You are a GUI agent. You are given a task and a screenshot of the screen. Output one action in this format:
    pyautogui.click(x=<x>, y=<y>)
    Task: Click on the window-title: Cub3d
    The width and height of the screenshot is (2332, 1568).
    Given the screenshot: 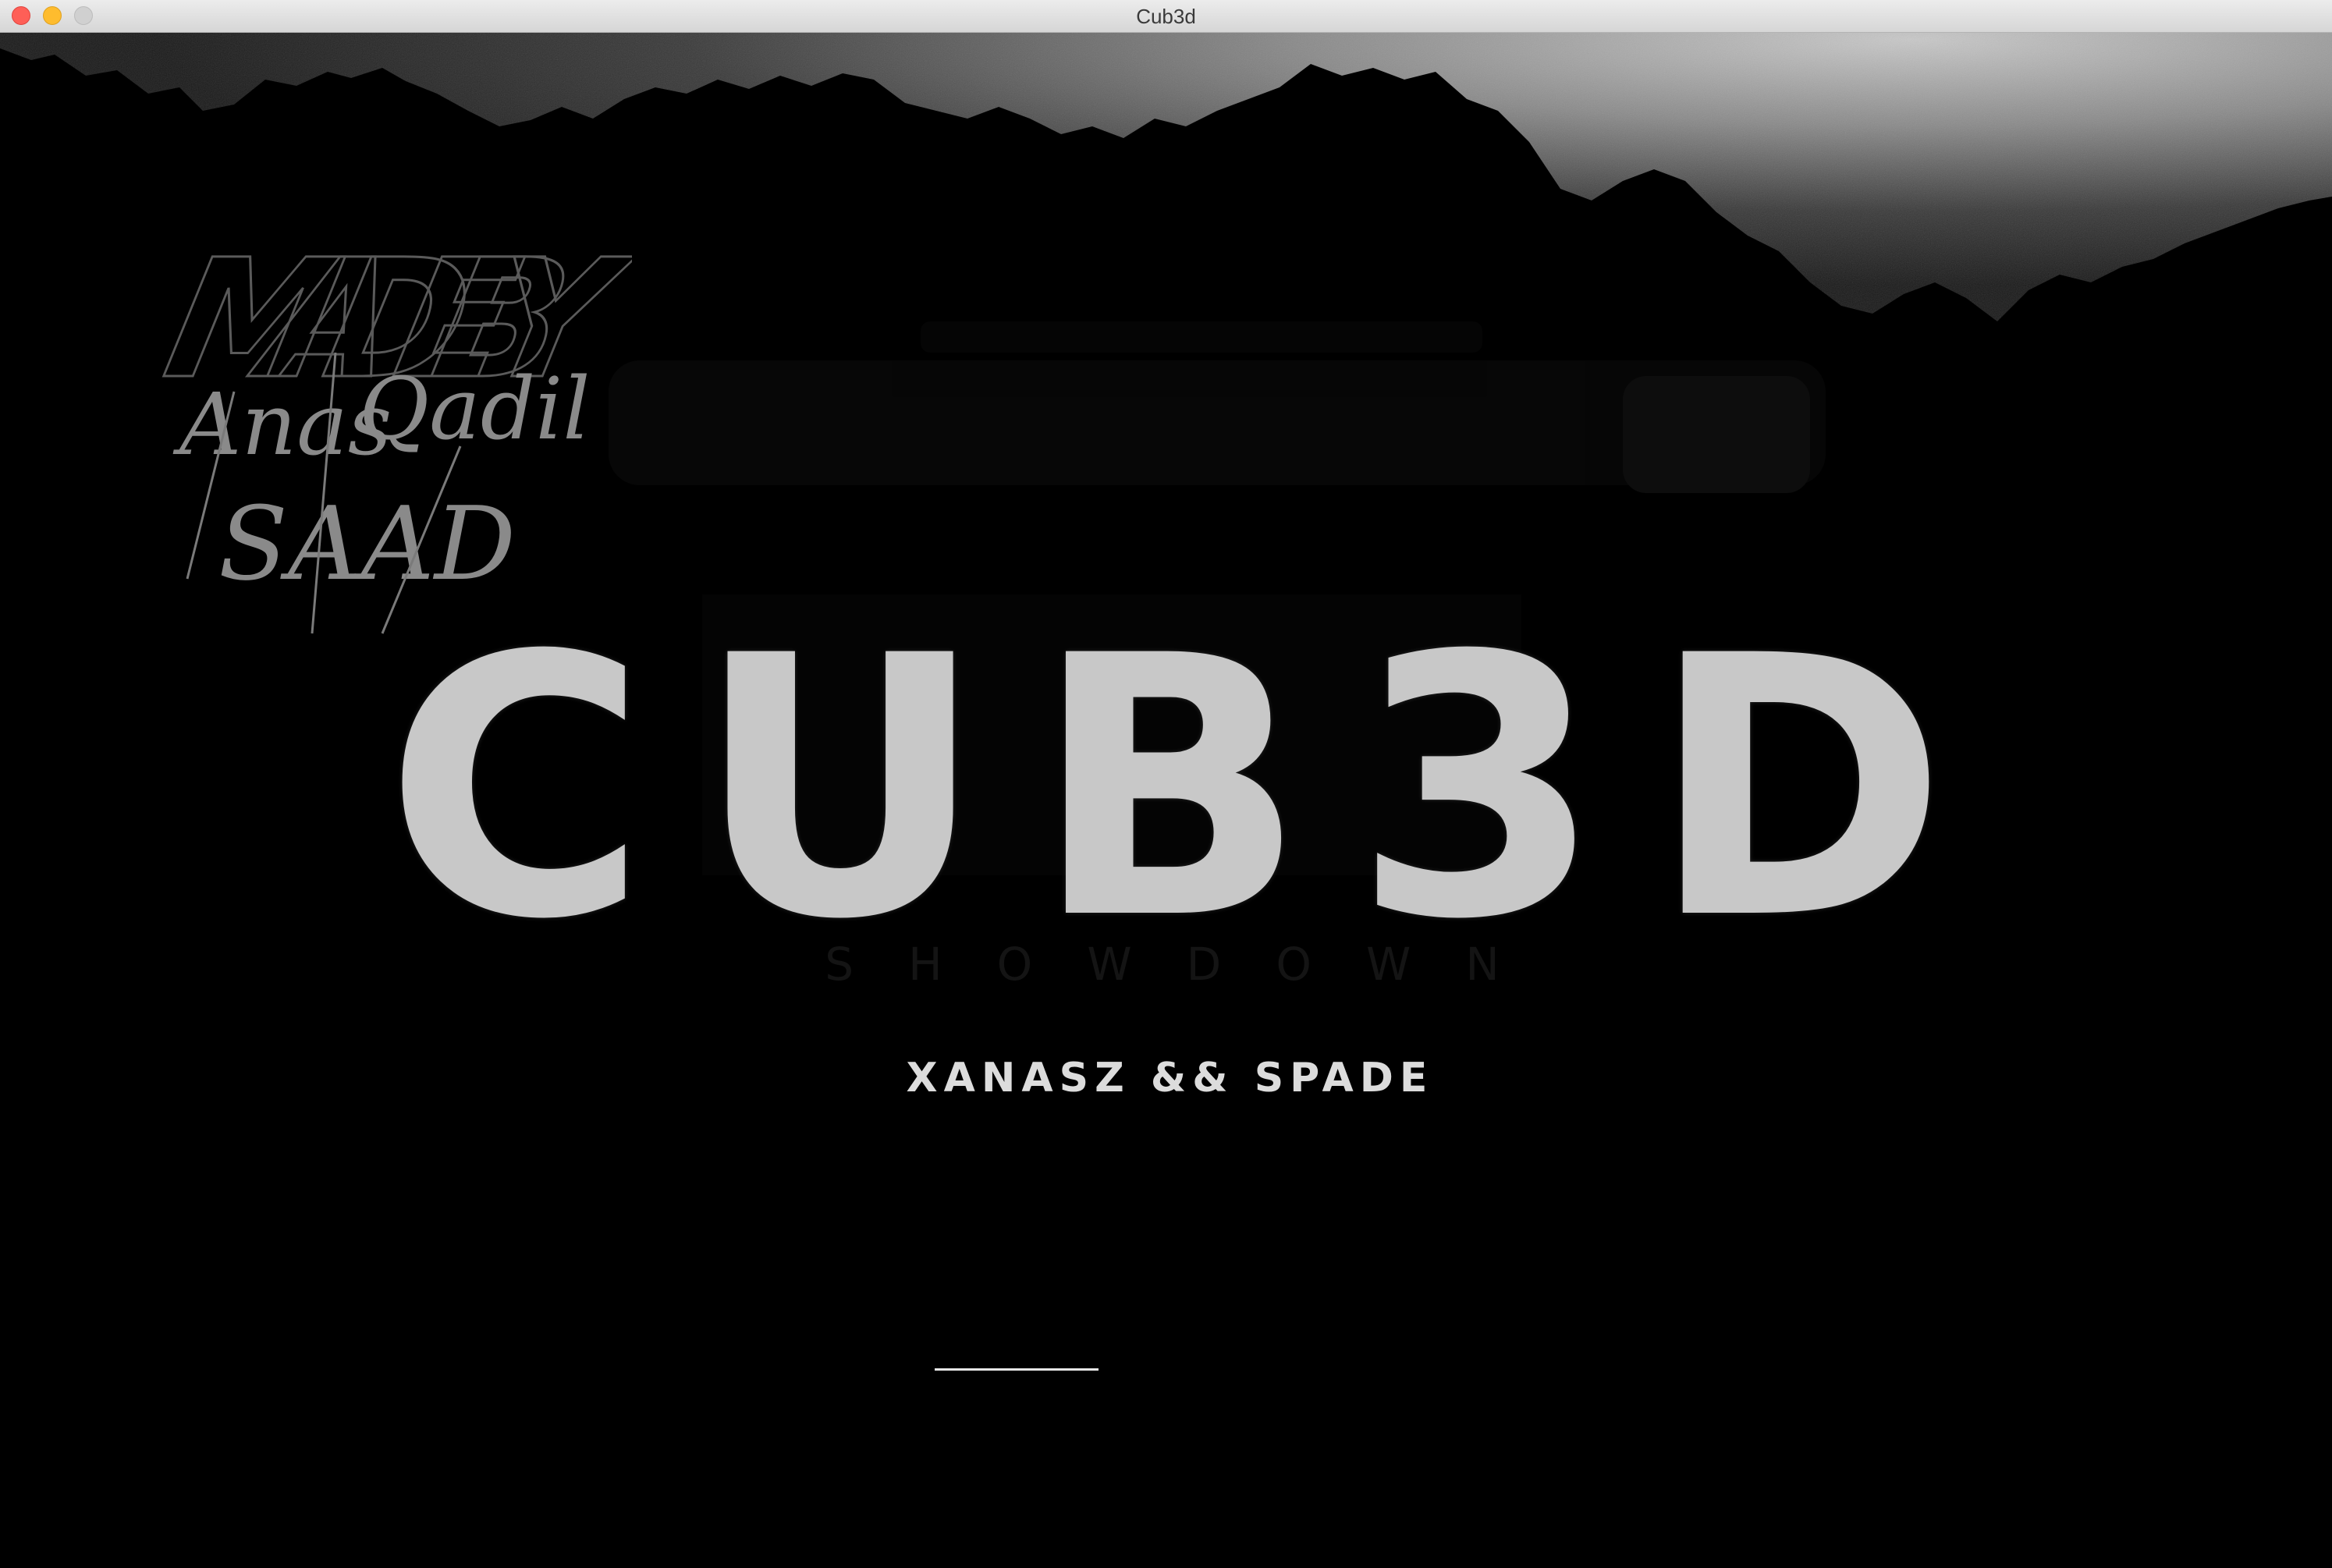 What is the action you would take?
    pyautogui.click(x=1166, y=16)
    